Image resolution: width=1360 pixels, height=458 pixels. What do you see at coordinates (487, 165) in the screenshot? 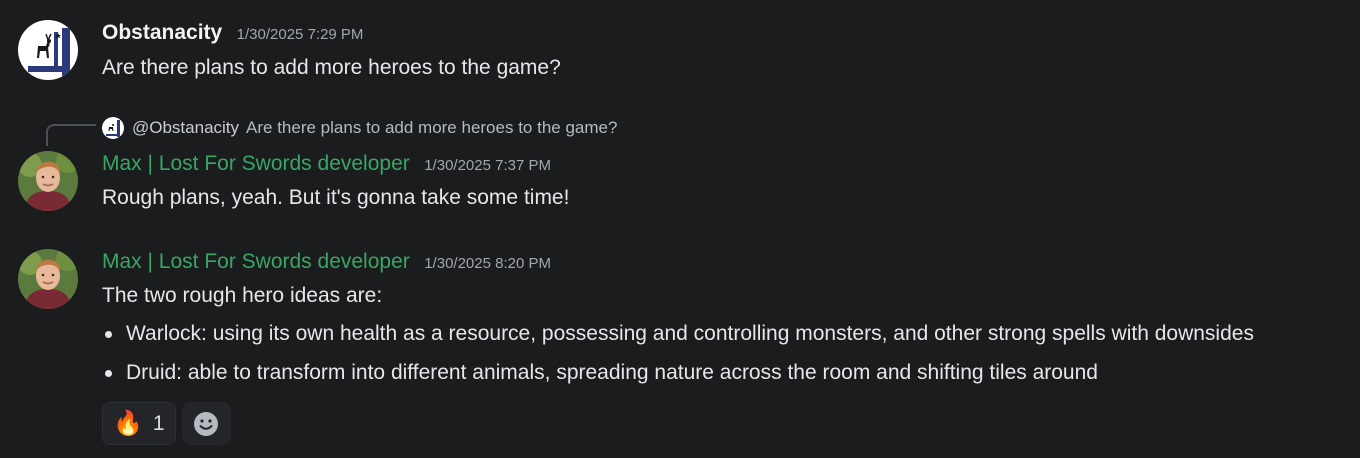
I see `timestamp: 1/30/2025 7:37 PM` at bounding box center [487, 165].